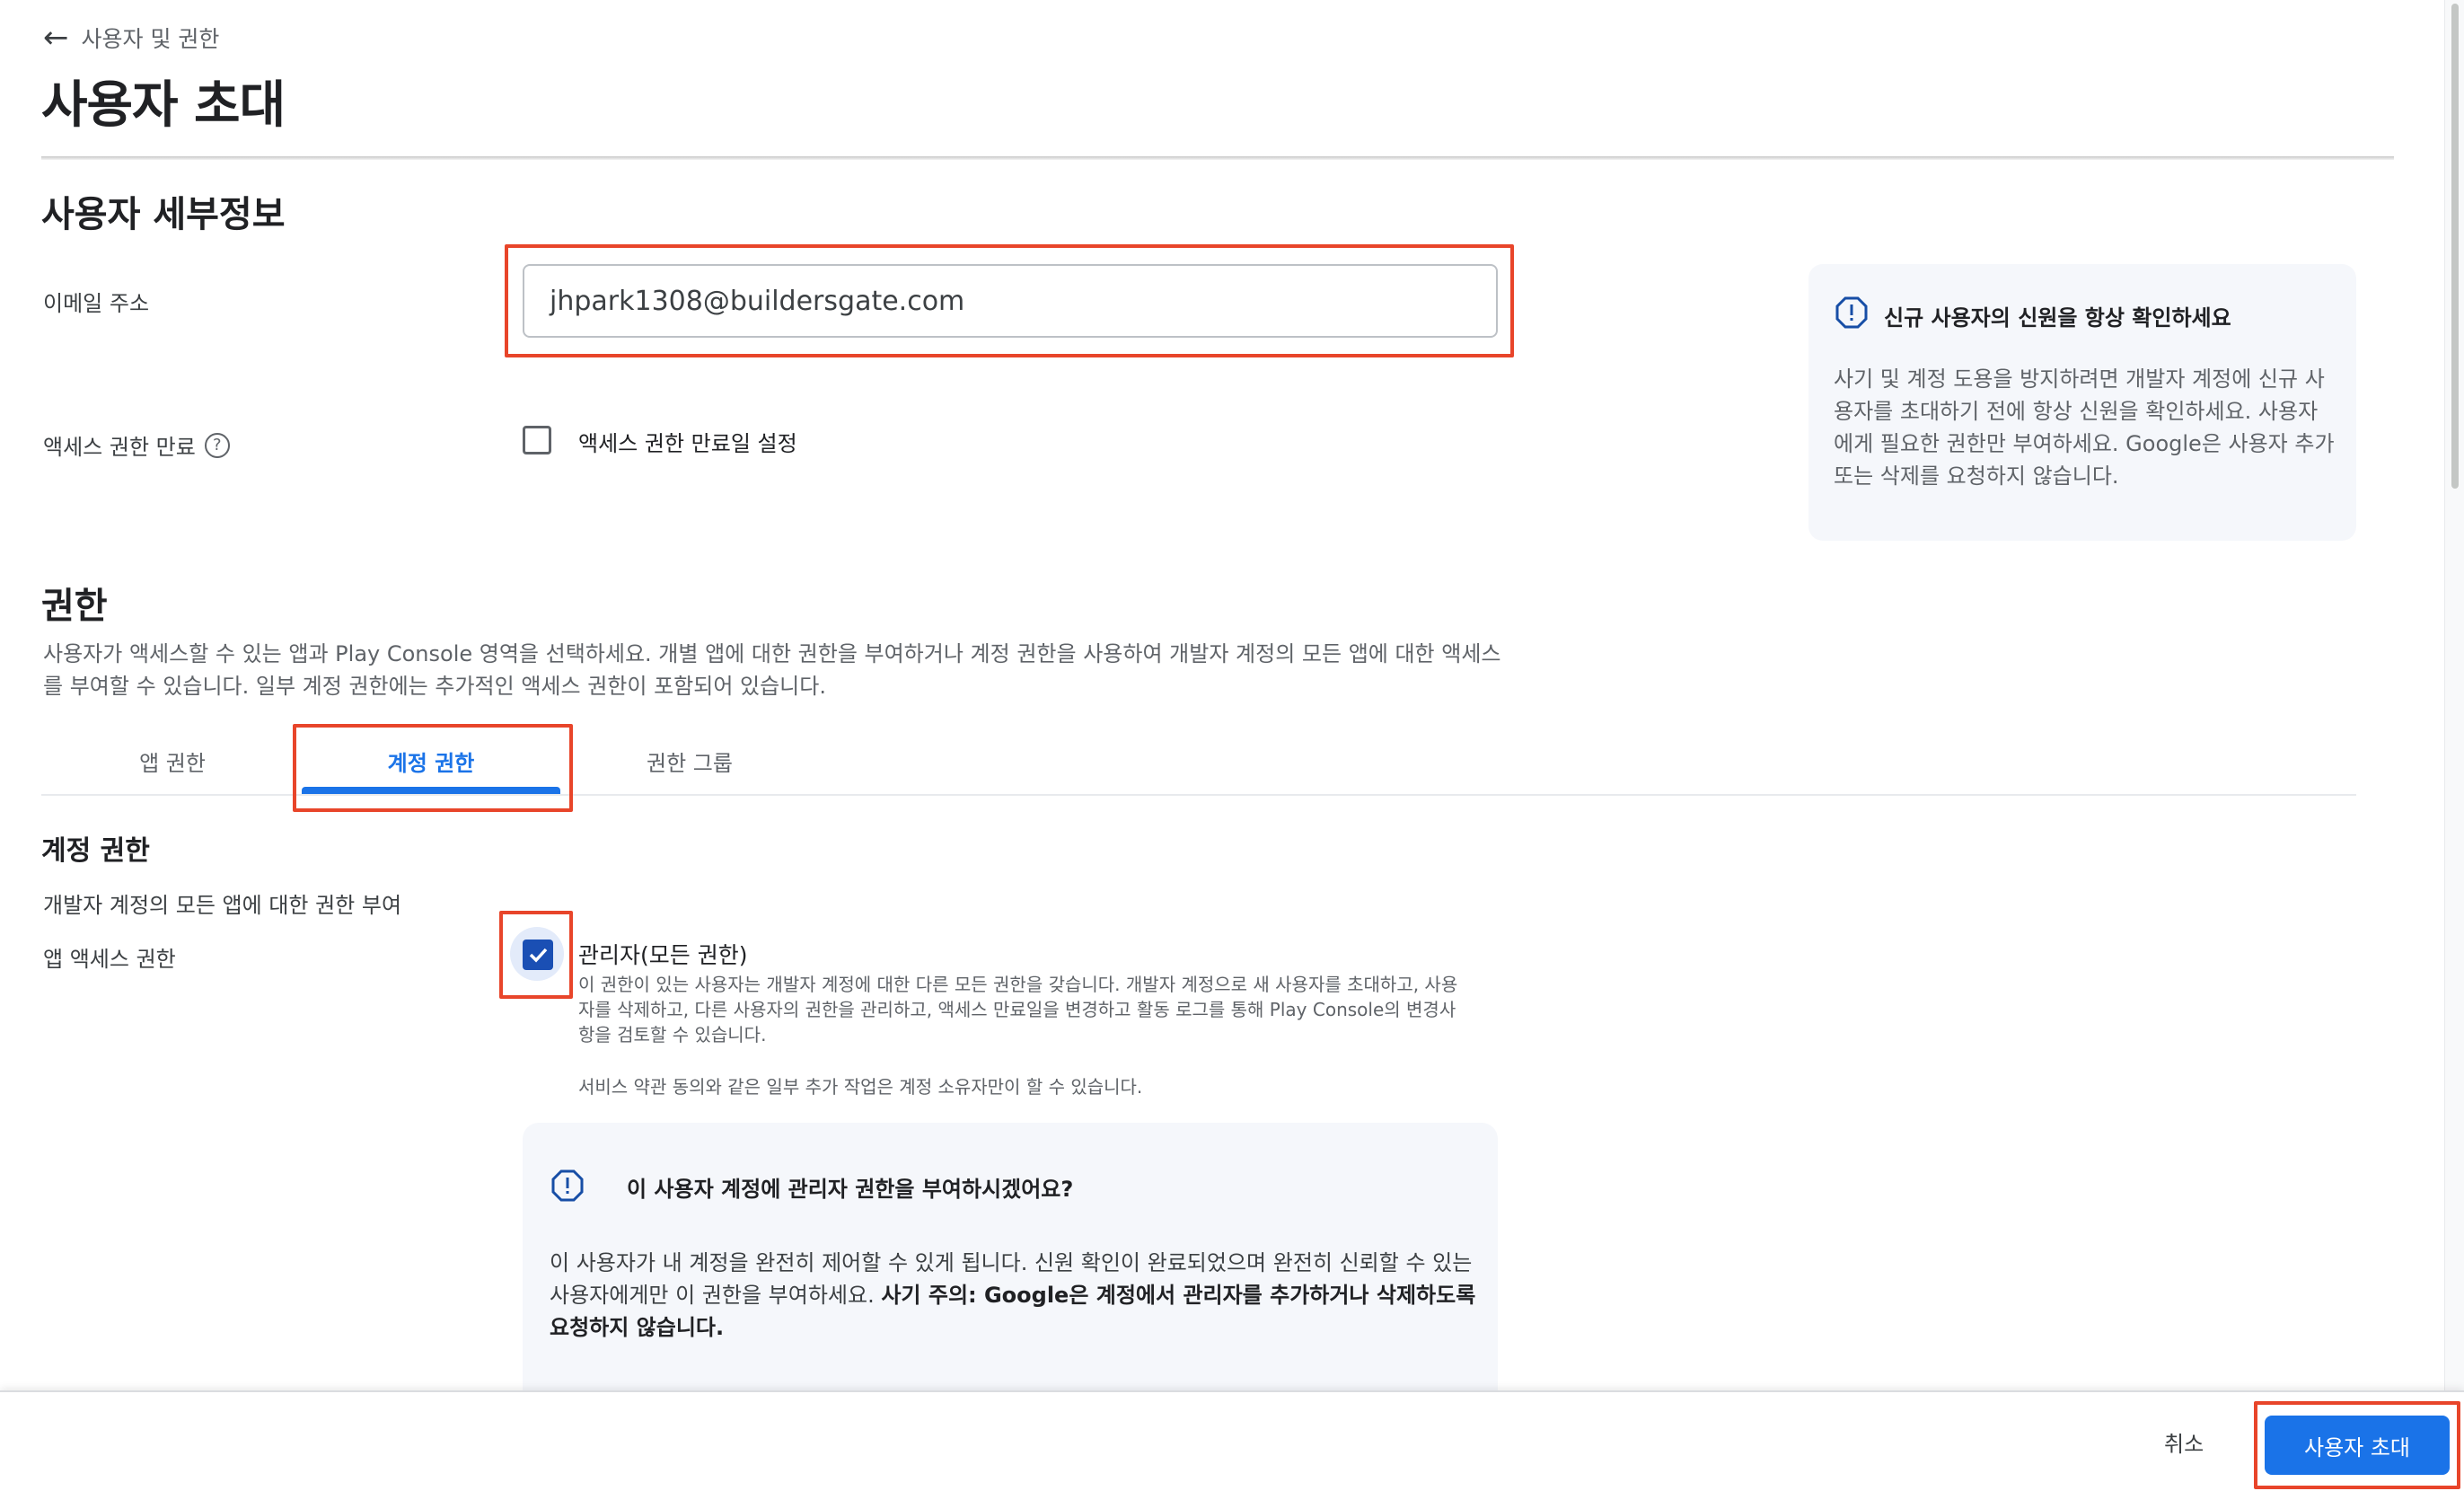  Describe the element at coordinates (2079, 379) in the screenshot. I see `info-card-line: 사기 및 계정 도용을 방지하려면 개발자 계정에 신규 사` at that location.